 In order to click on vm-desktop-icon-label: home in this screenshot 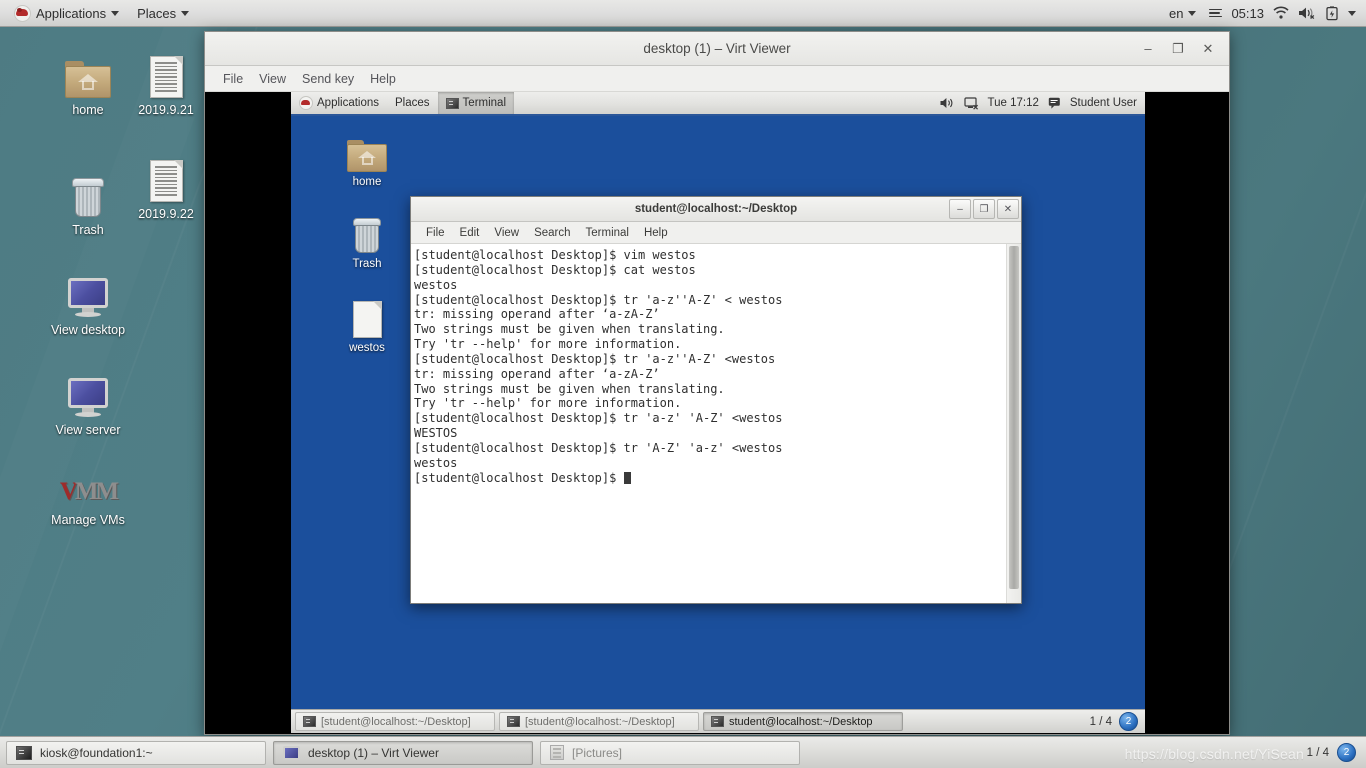, I will do `click(367, 182)`.